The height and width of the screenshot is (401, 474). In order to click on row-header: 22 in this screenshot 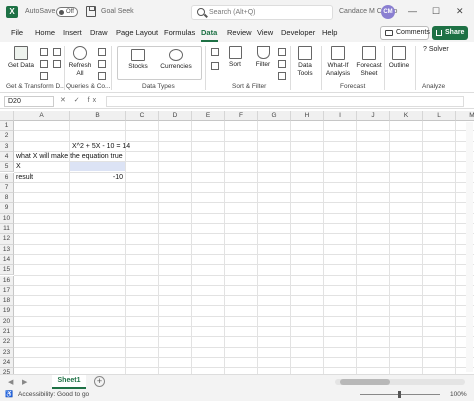, I will do `click(7, 342)`.